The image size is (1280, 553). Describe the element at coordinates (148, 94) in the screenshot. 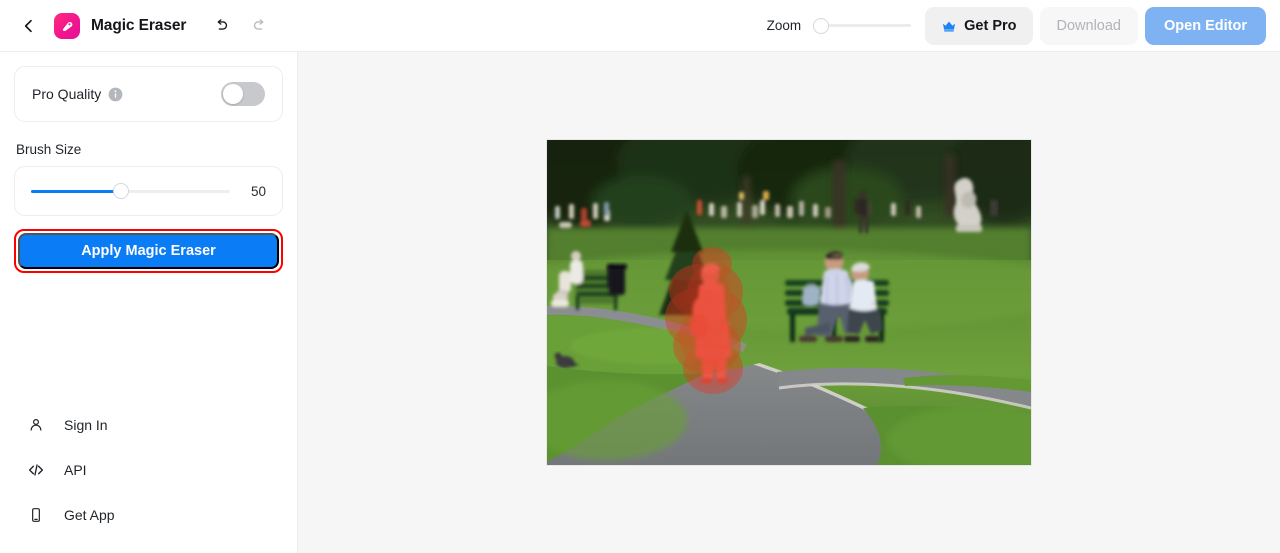

I see `pro-quality-card: Pro Quality` at that location.